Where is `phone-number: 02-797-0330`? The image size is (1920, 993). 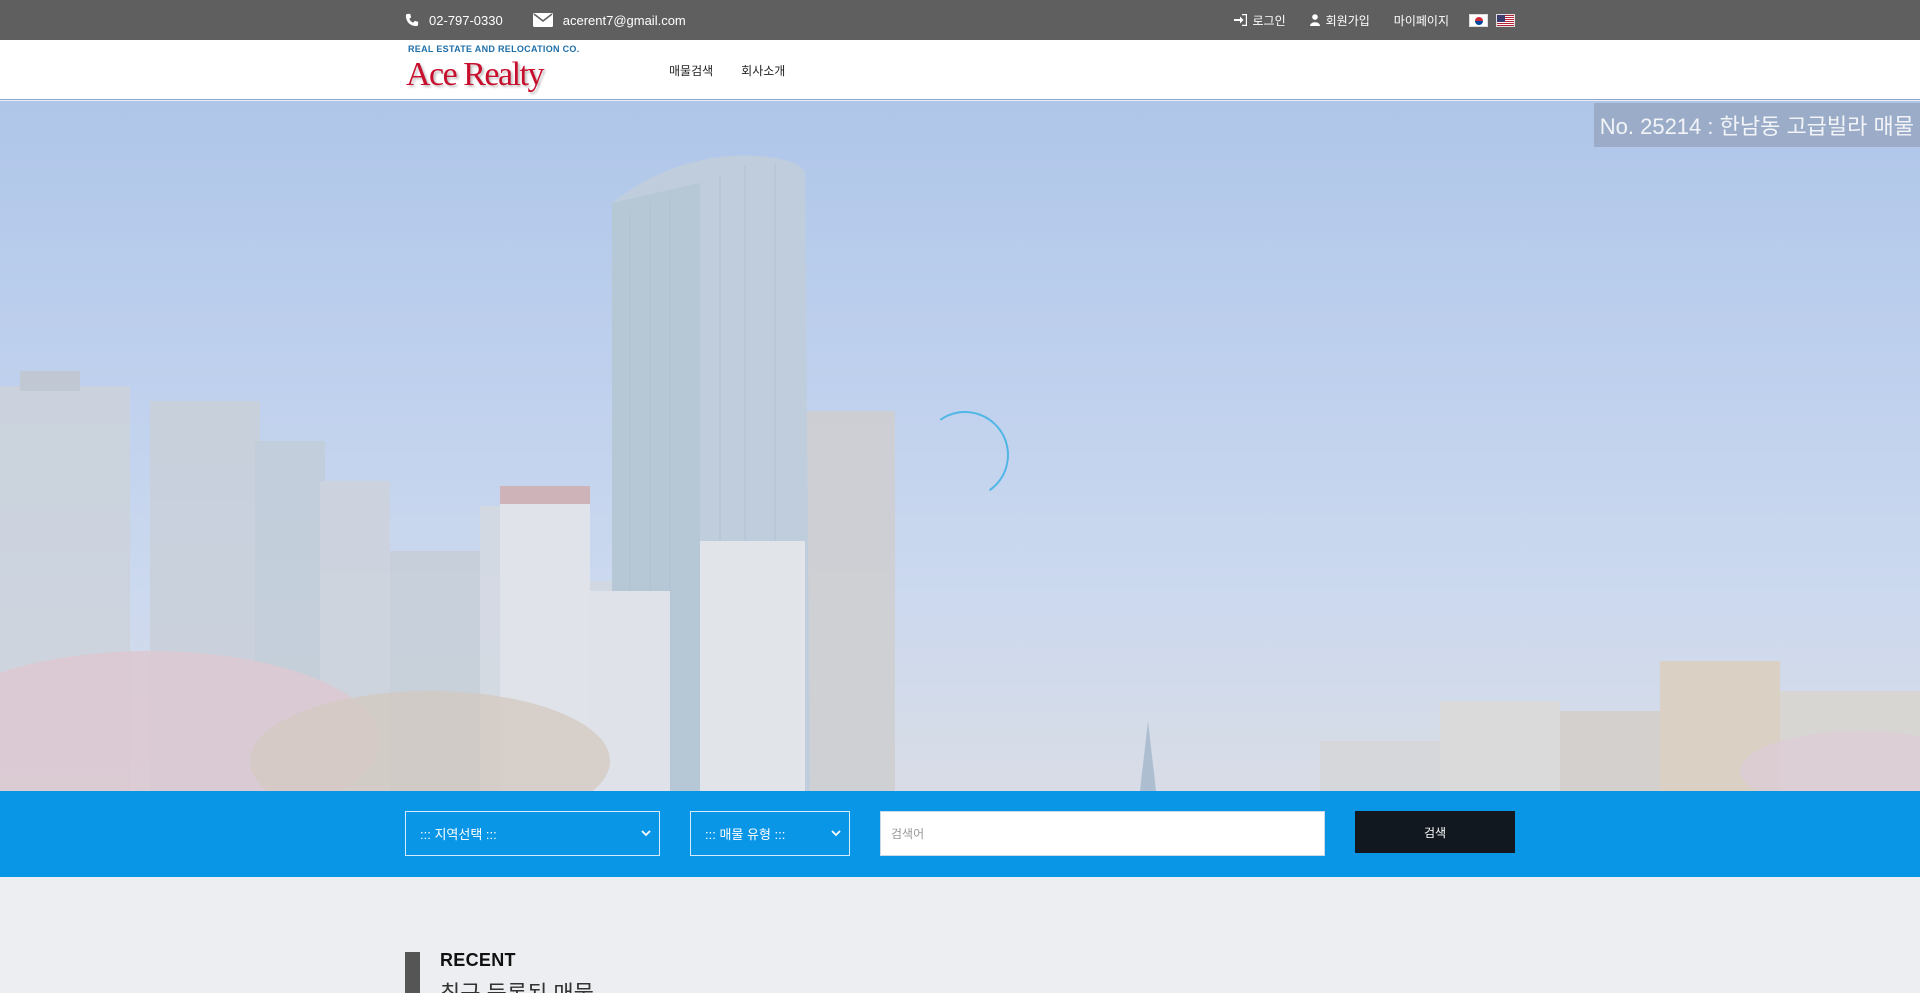
phone-number: 02-797-0330 is located at coordinates (466, 20).